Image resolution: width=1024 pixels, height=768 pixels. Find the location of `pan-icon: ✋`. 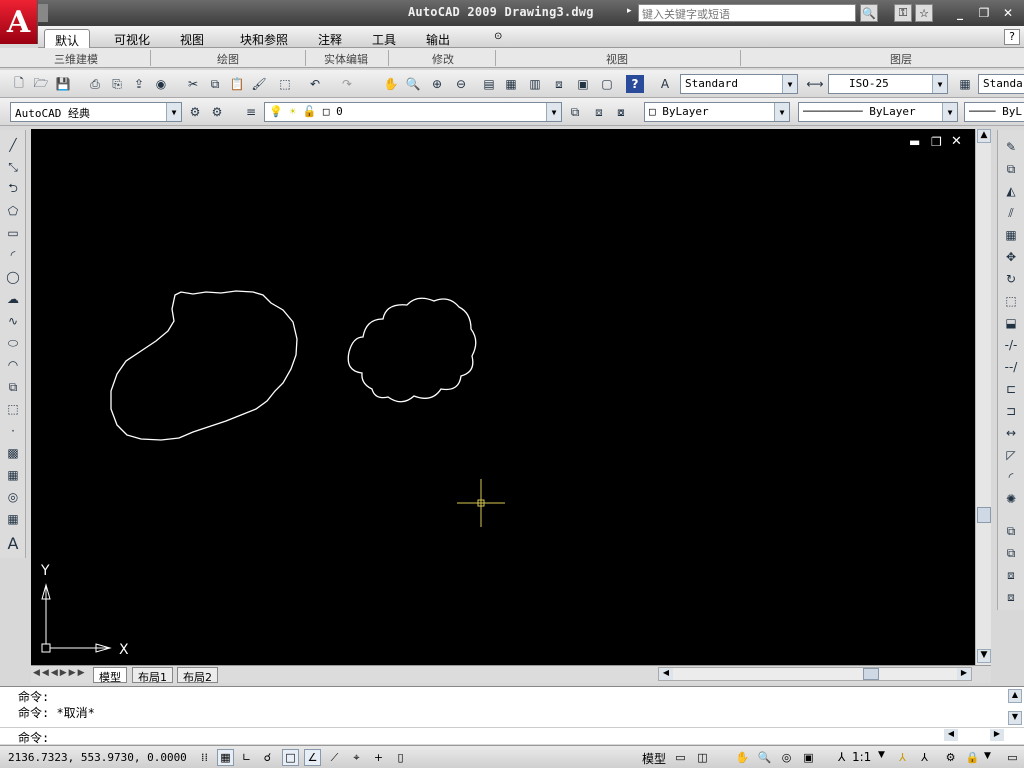

pan-icon: ✋ is located at coordinates (391, 84).